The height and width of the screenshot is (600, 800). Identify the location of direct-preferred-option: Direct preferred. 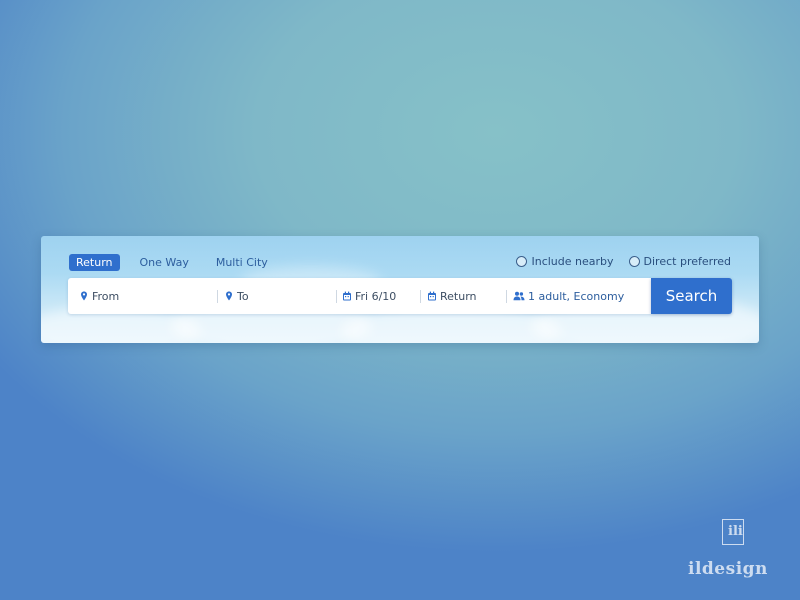
(679, 261).